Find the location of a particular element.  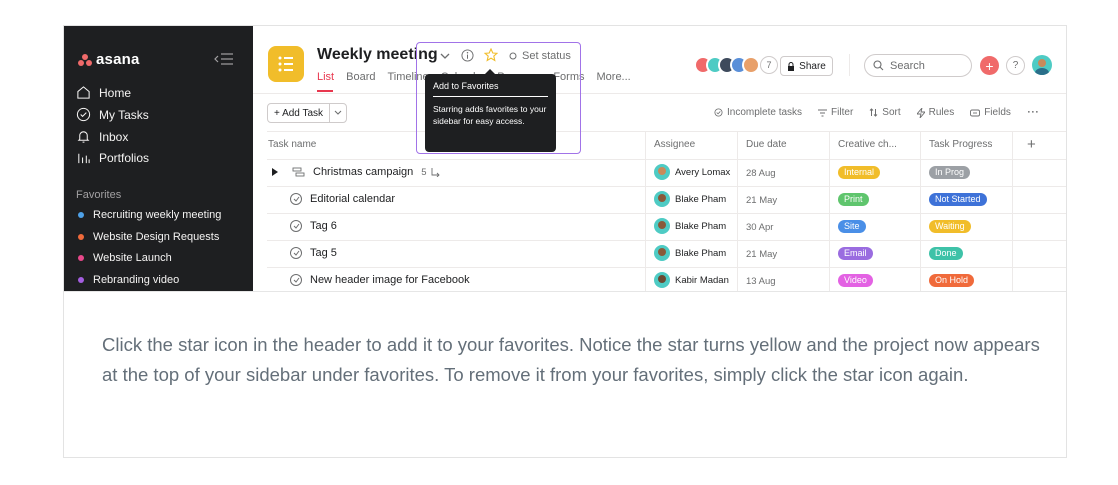

favorite-item: Rebranding video is located at coordinates (128, 280).